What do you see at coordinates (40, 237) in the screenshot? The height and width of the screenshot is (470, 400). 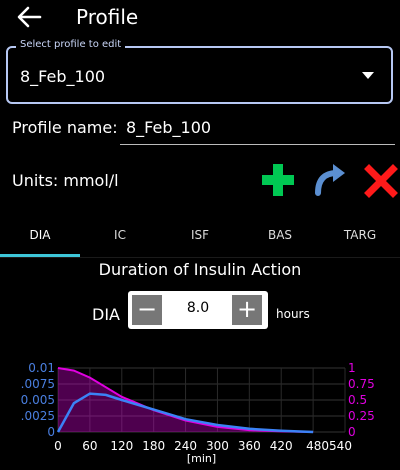 I see `tab-dia: DIA` at bounding box center [40, 237].